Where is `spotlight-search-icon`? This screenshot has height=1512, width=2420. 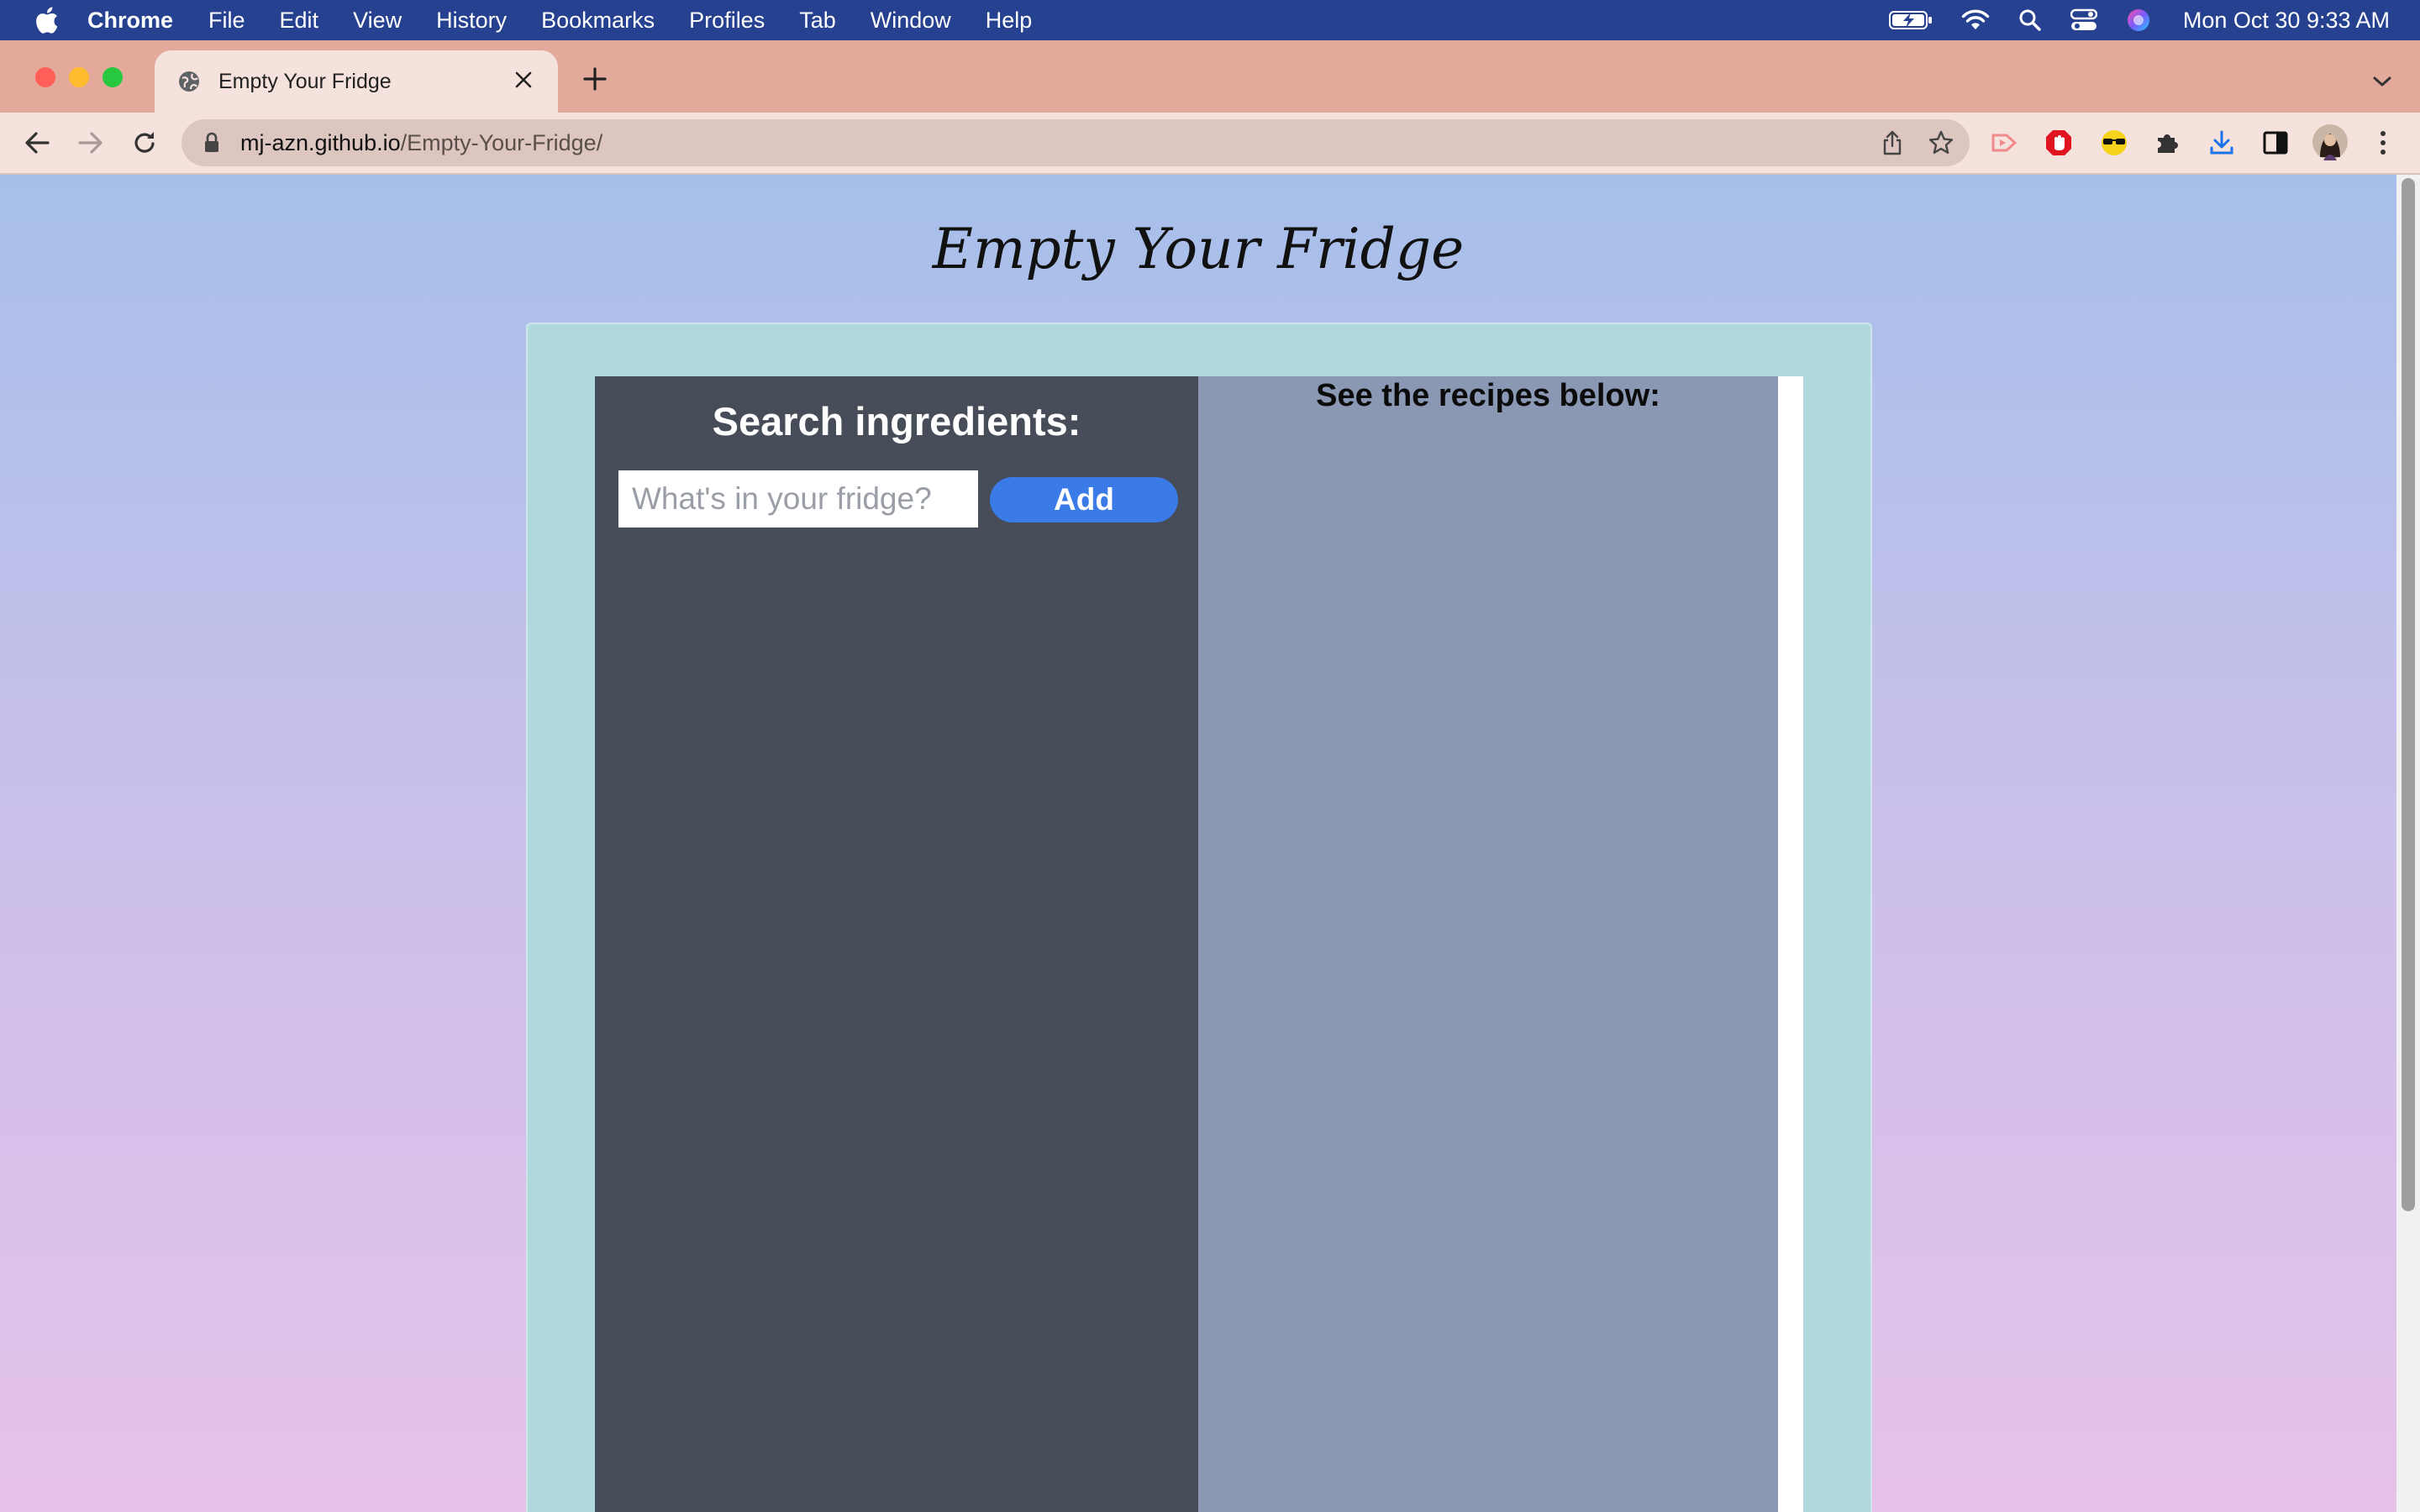 spotlight-search-icon is located at coordinates (2030, 20).